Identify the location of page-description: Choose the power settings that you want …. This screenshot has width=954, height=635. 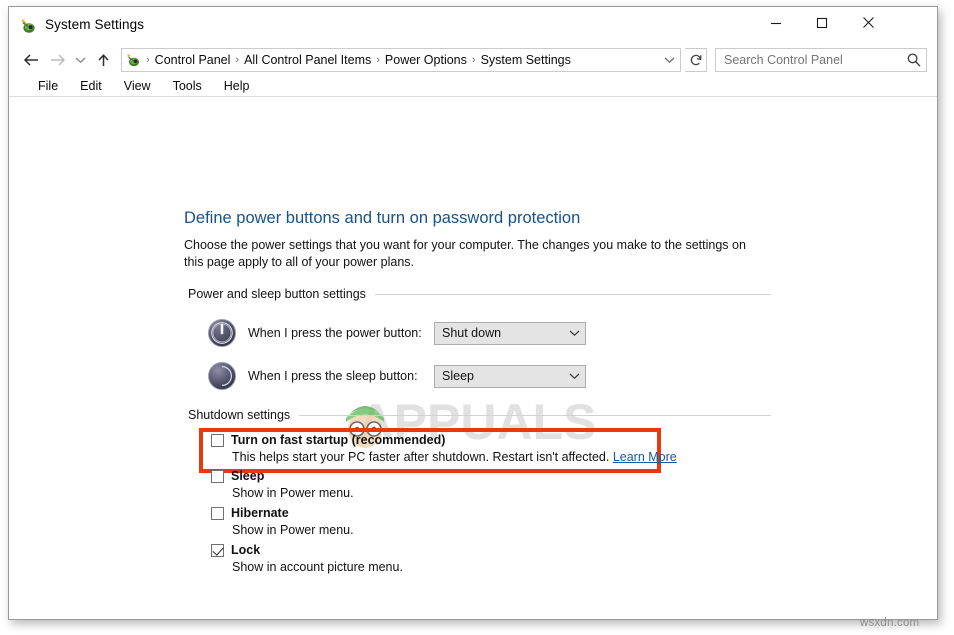
(465, 253).